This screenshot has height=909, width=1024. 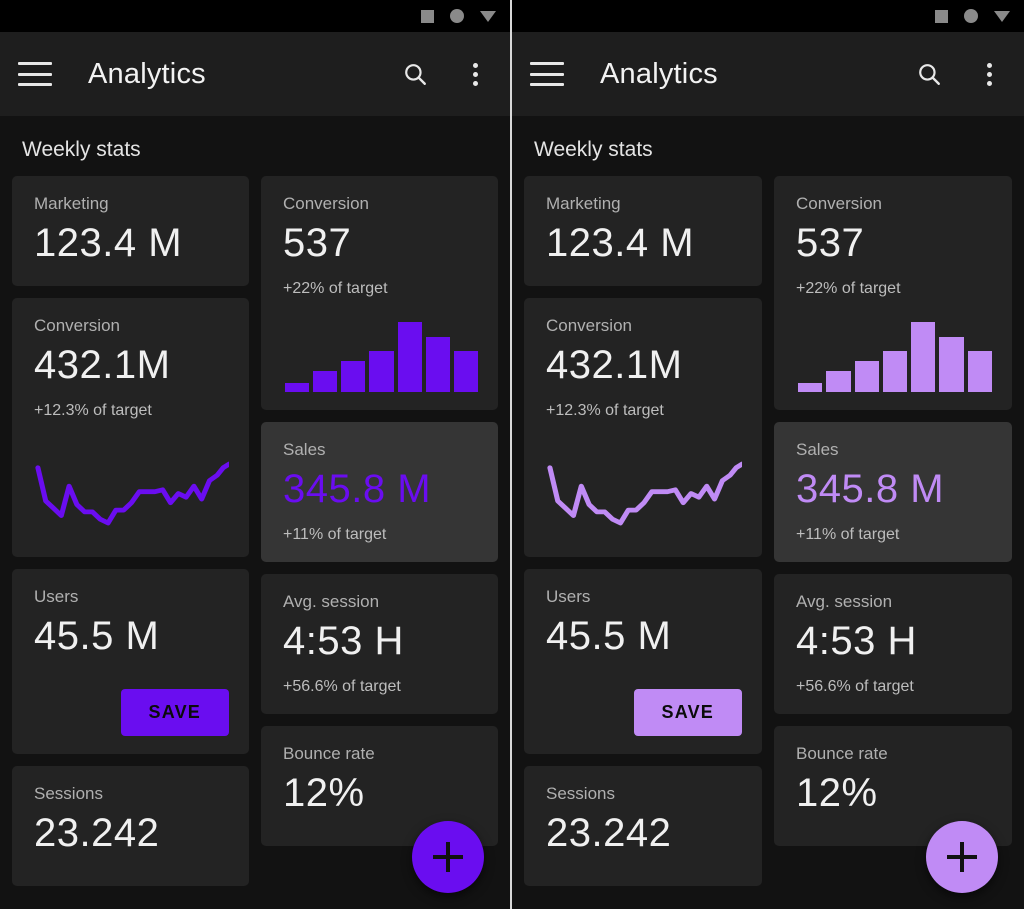 I want to click on card-label: Sales, so click(x=304, y=449).